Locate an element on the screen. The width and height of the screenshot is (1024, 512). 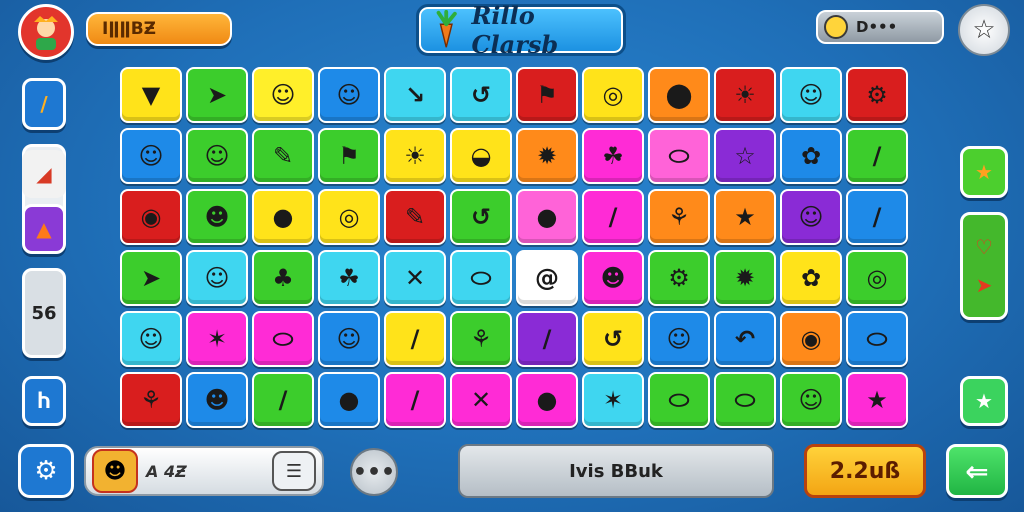
player-avatar: ☻ is located at coordinates (115, 471).